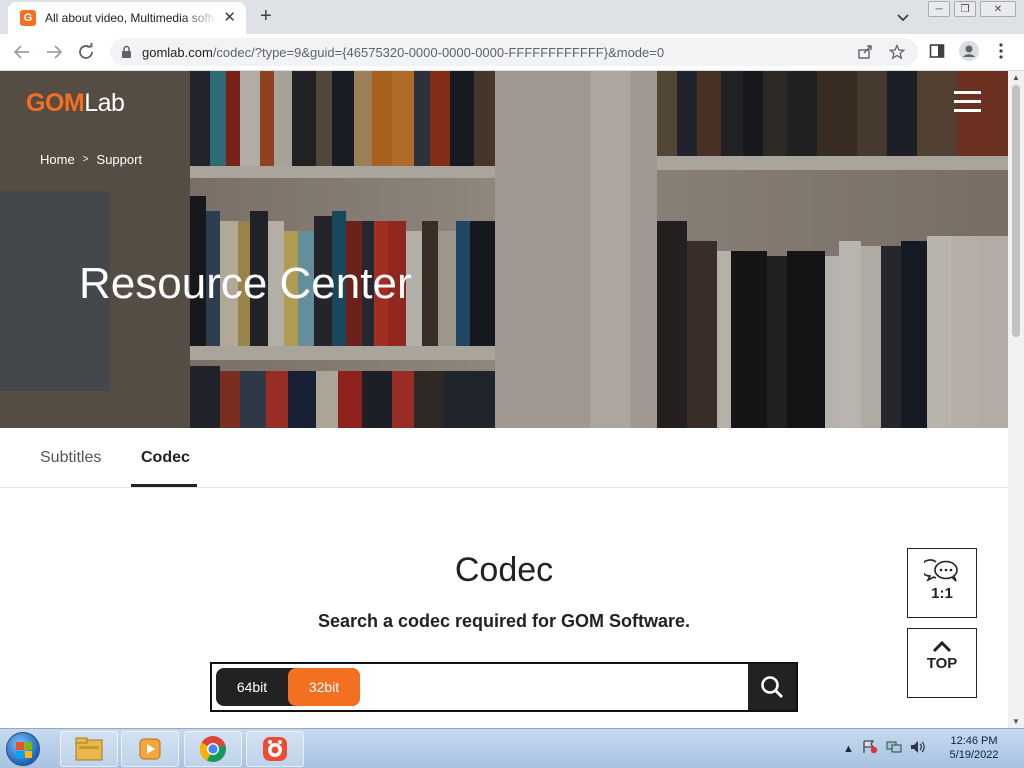  I want to click on kebab-menu-icon, so click(1001, 53).